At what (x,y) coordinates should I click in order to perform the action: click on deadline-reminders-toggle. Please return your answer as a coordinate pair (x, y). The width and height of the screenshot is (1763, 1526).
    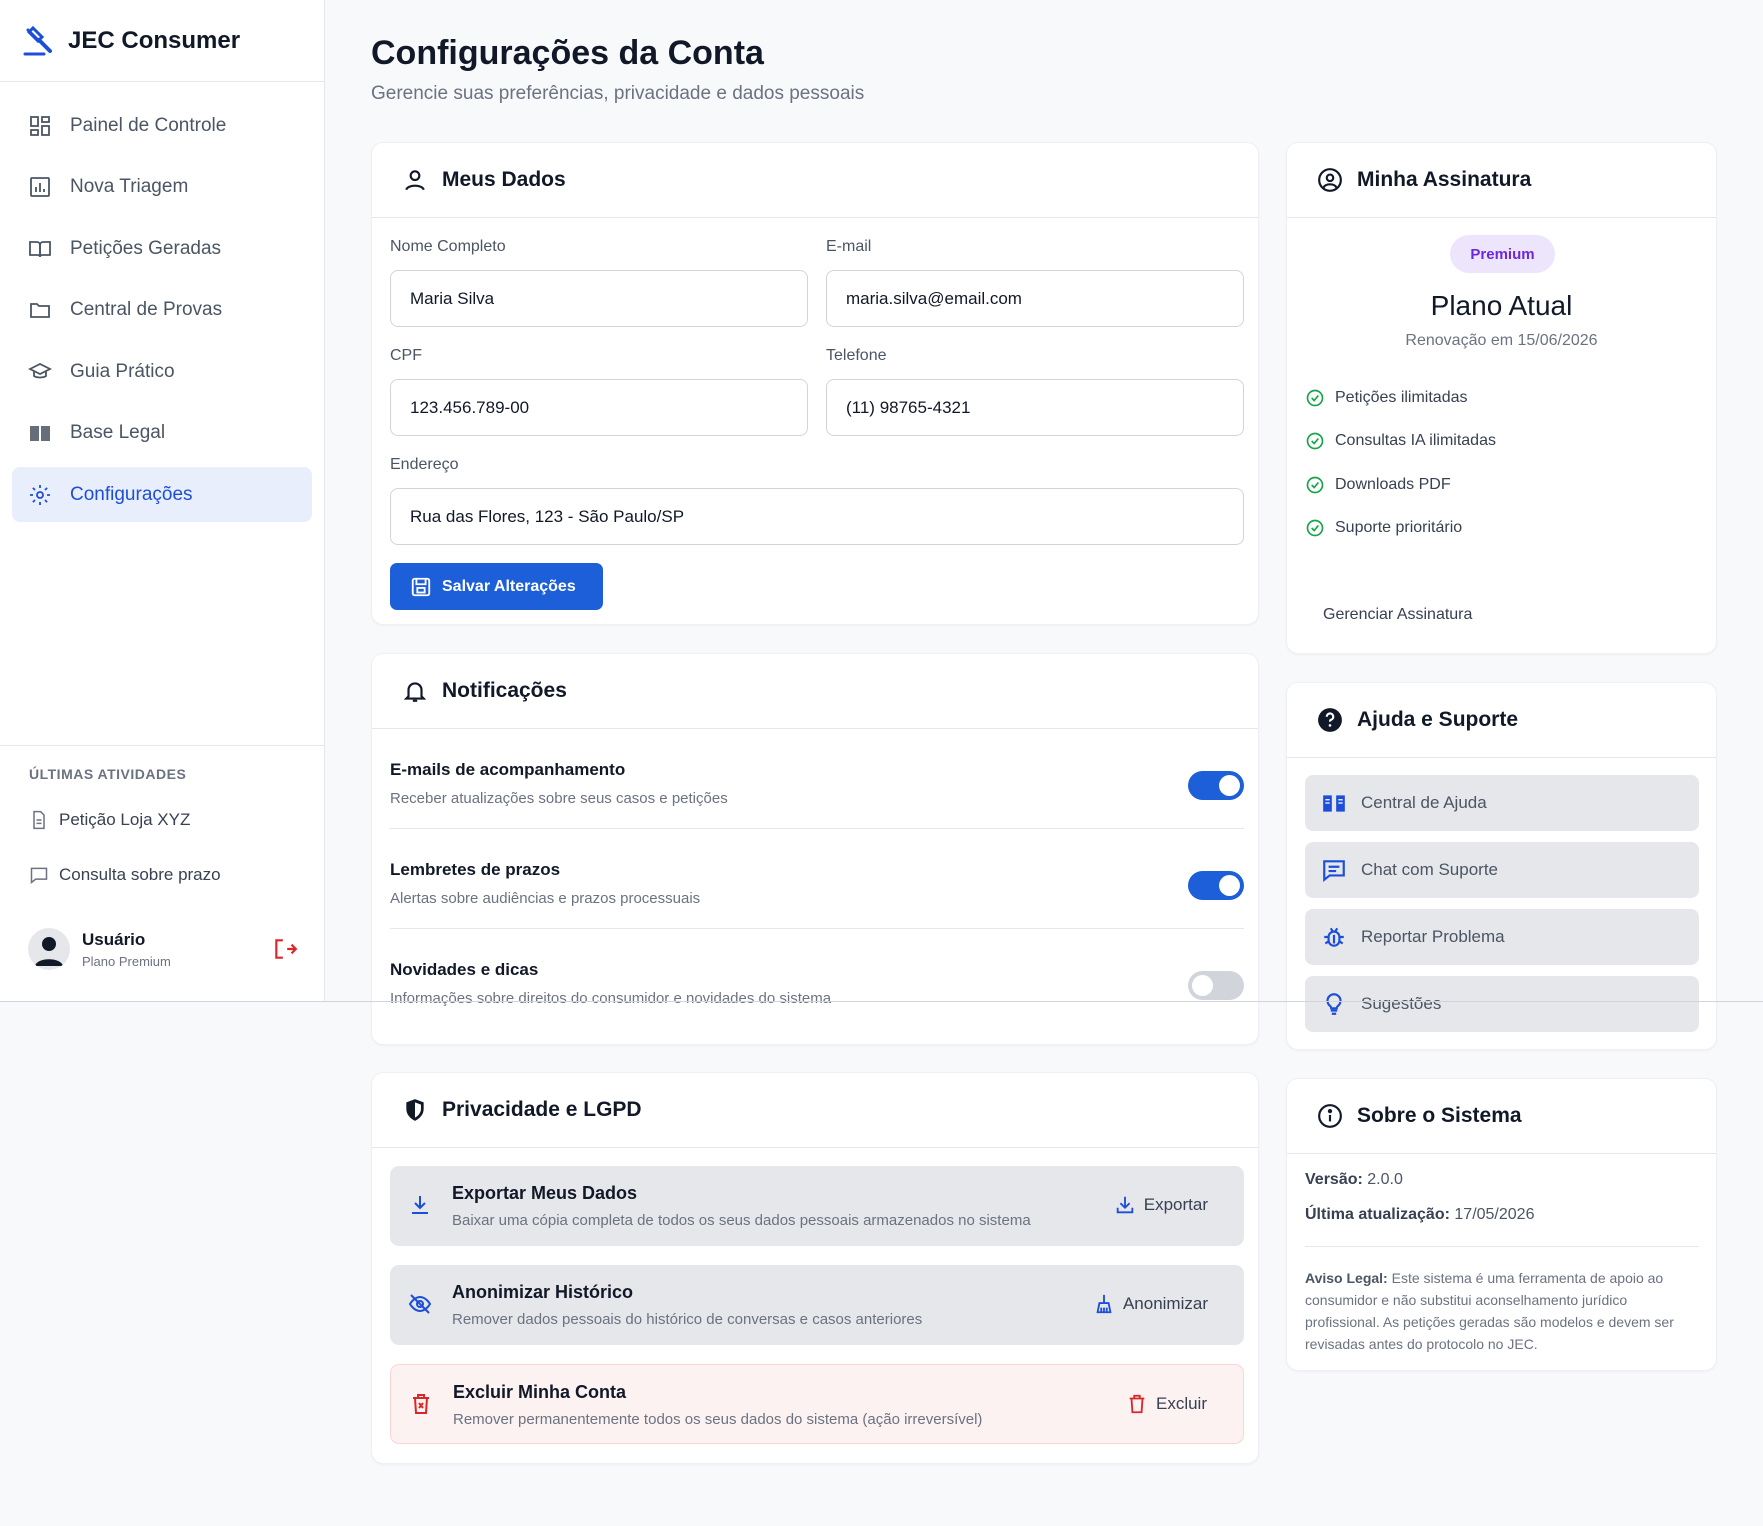
    Looking at the image, I should click on (1216, 885).